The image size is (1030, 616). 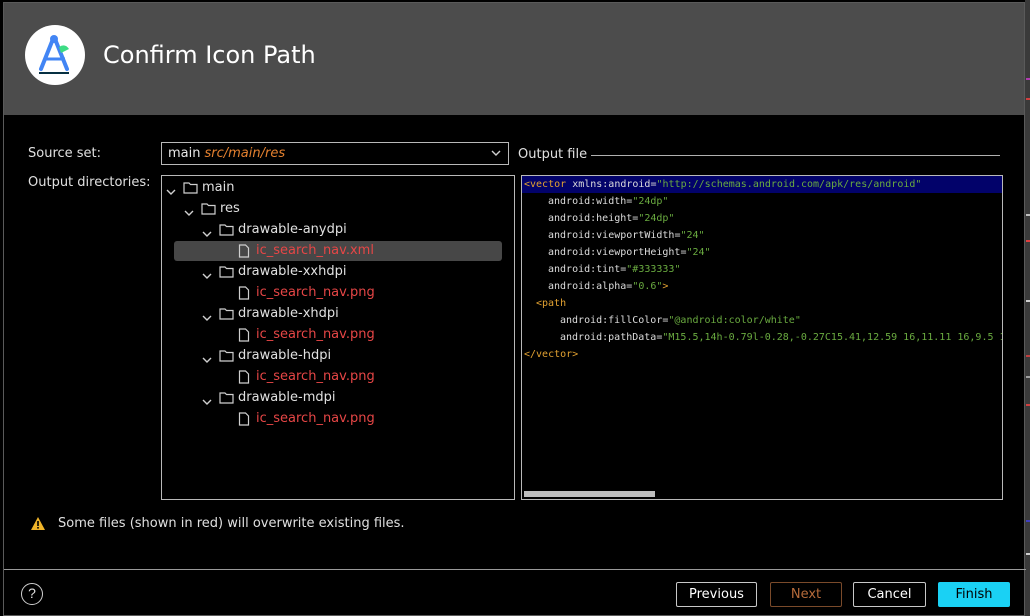 What do you see at coordinates (315, 250) in the screenshot?
I see `tree-node-label: ic_search_nav.xml` at bounding box center [315, 250].